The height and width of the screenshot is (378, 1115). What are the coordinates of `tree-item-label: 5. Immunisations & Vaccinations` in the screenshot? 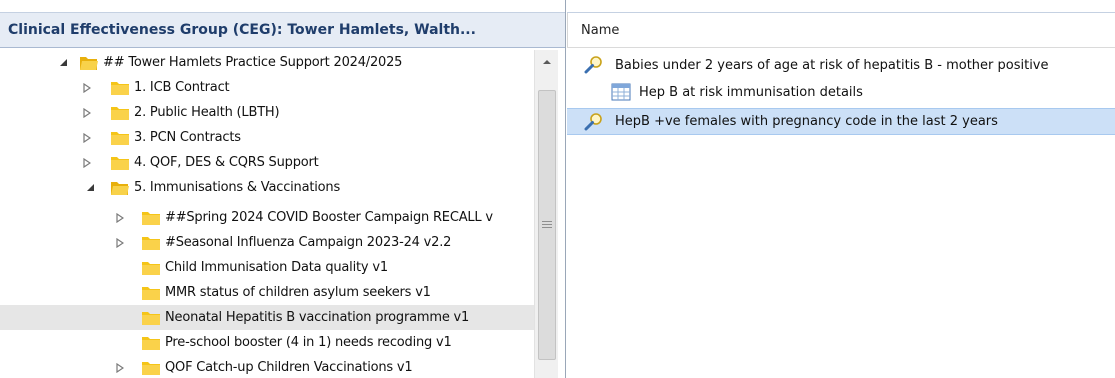 It's located at (237, 187).